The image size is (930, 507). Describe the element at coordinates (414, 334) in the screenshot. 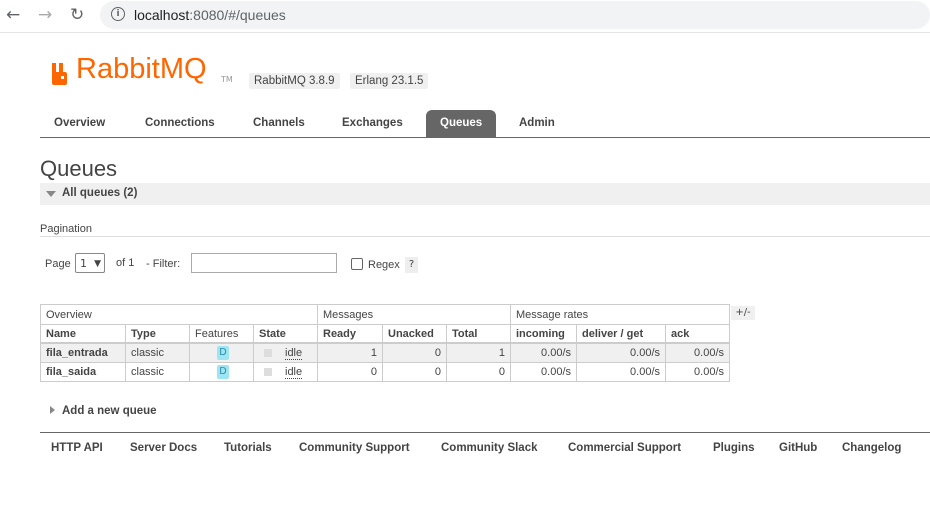

I see `col-unacked: Unacked` at that location.